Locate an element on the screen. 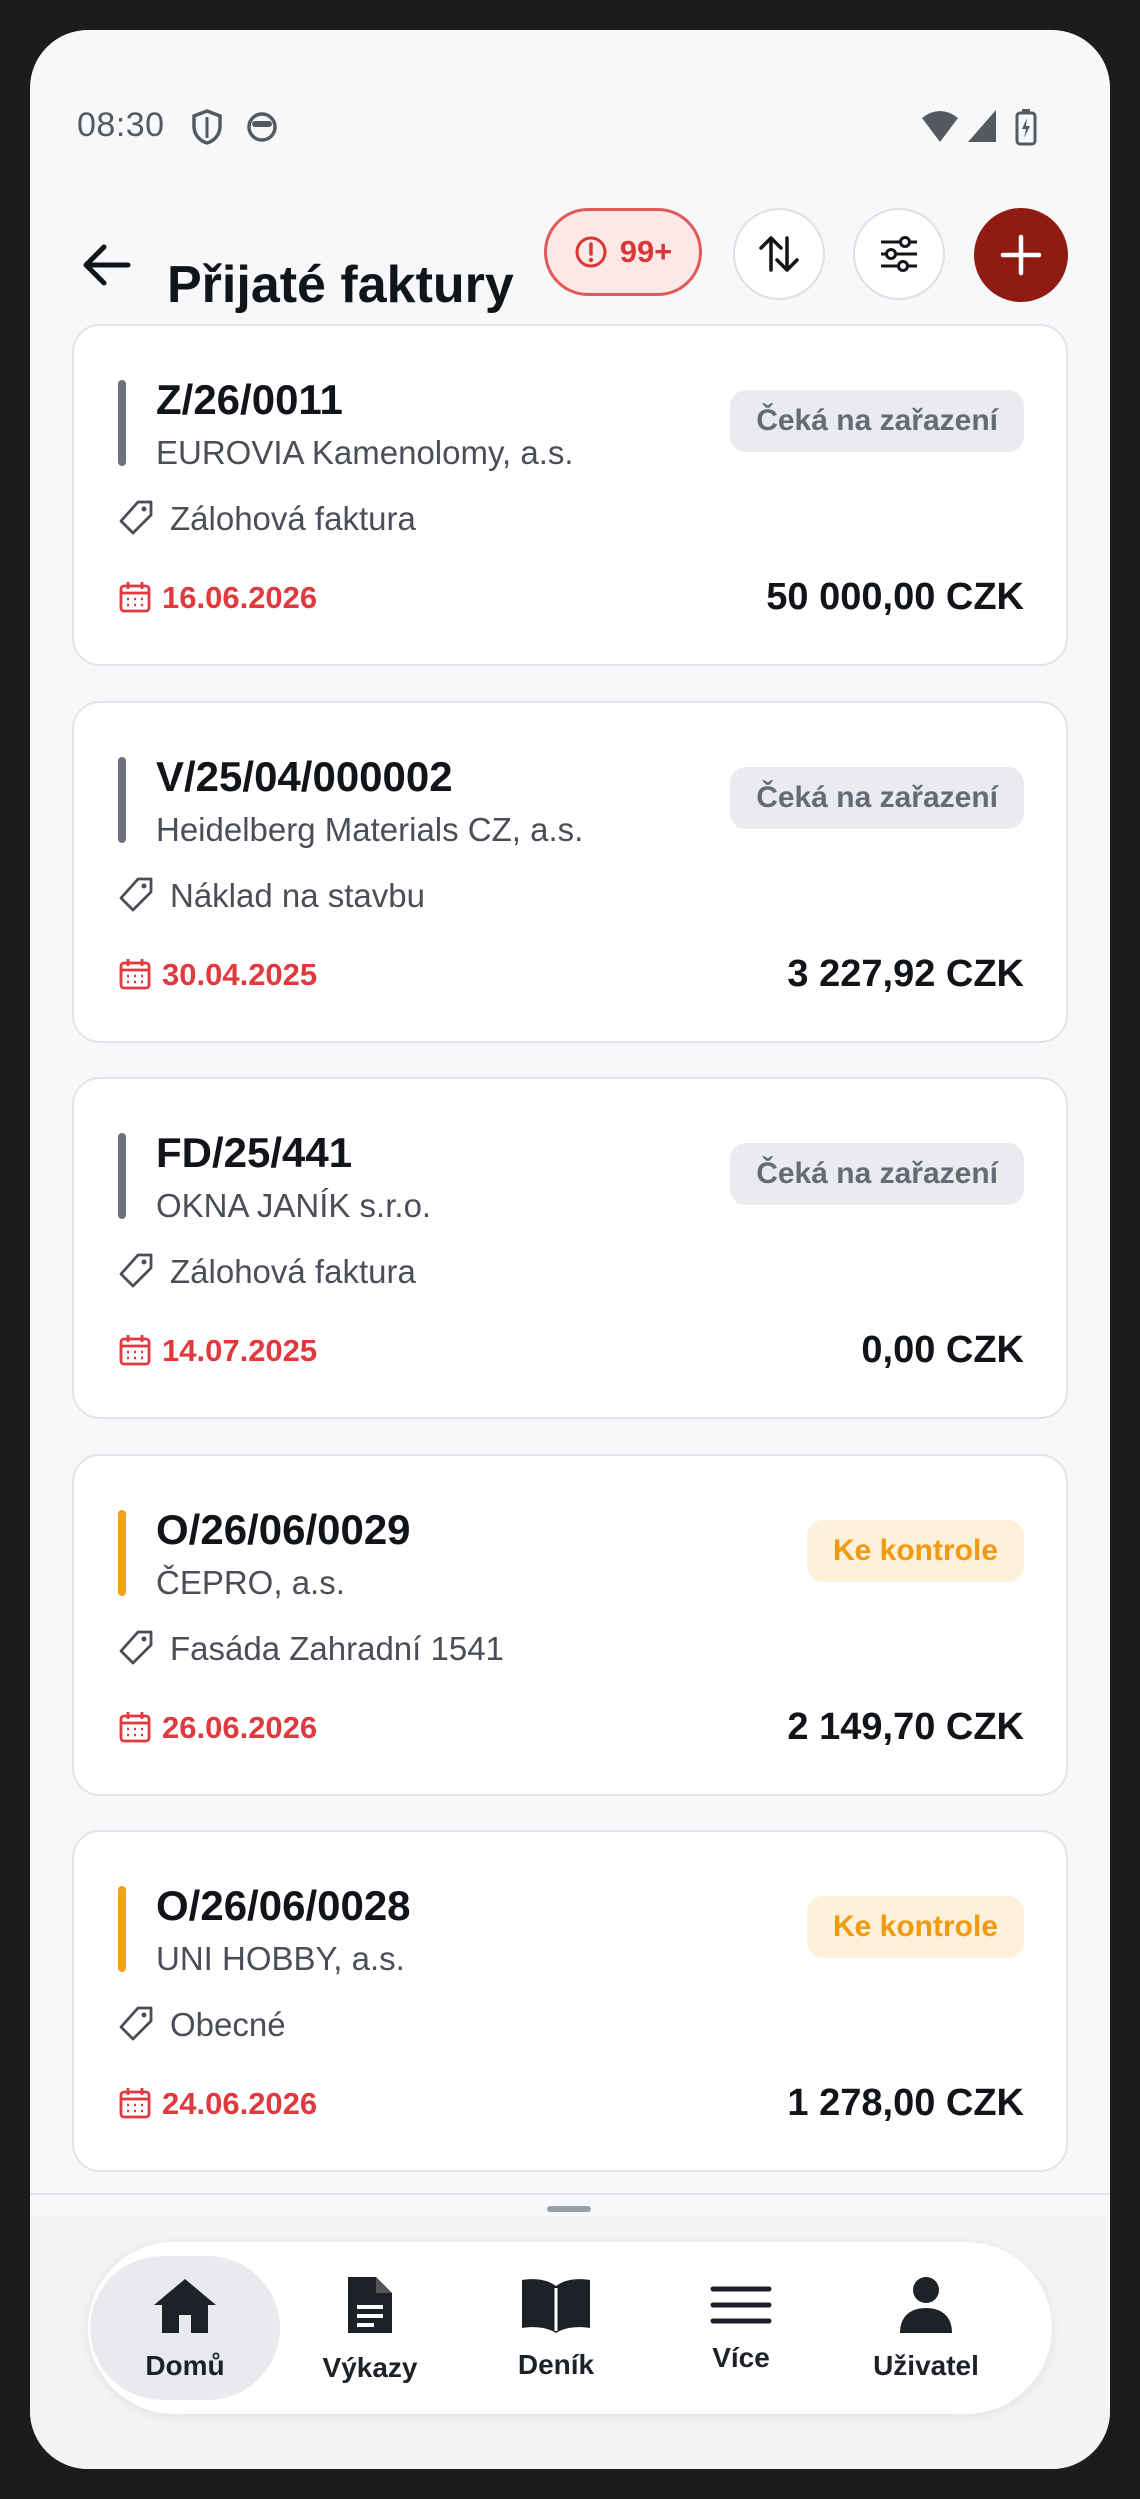 This screenshot has width=1140, height=2499. invoice-category: Fasáda Zahradní 1541 is located at coordinates (337, 1648).